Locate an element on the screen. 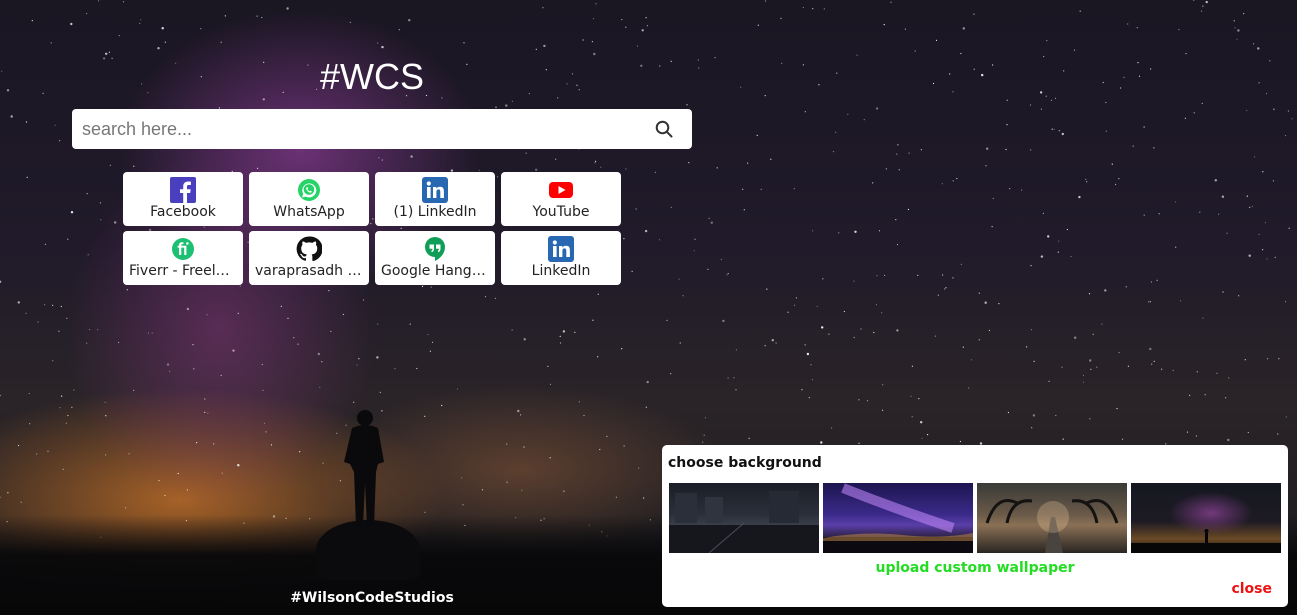  shortcut-linkedin-2: LinkedIn is located at coordinates (561, 258).